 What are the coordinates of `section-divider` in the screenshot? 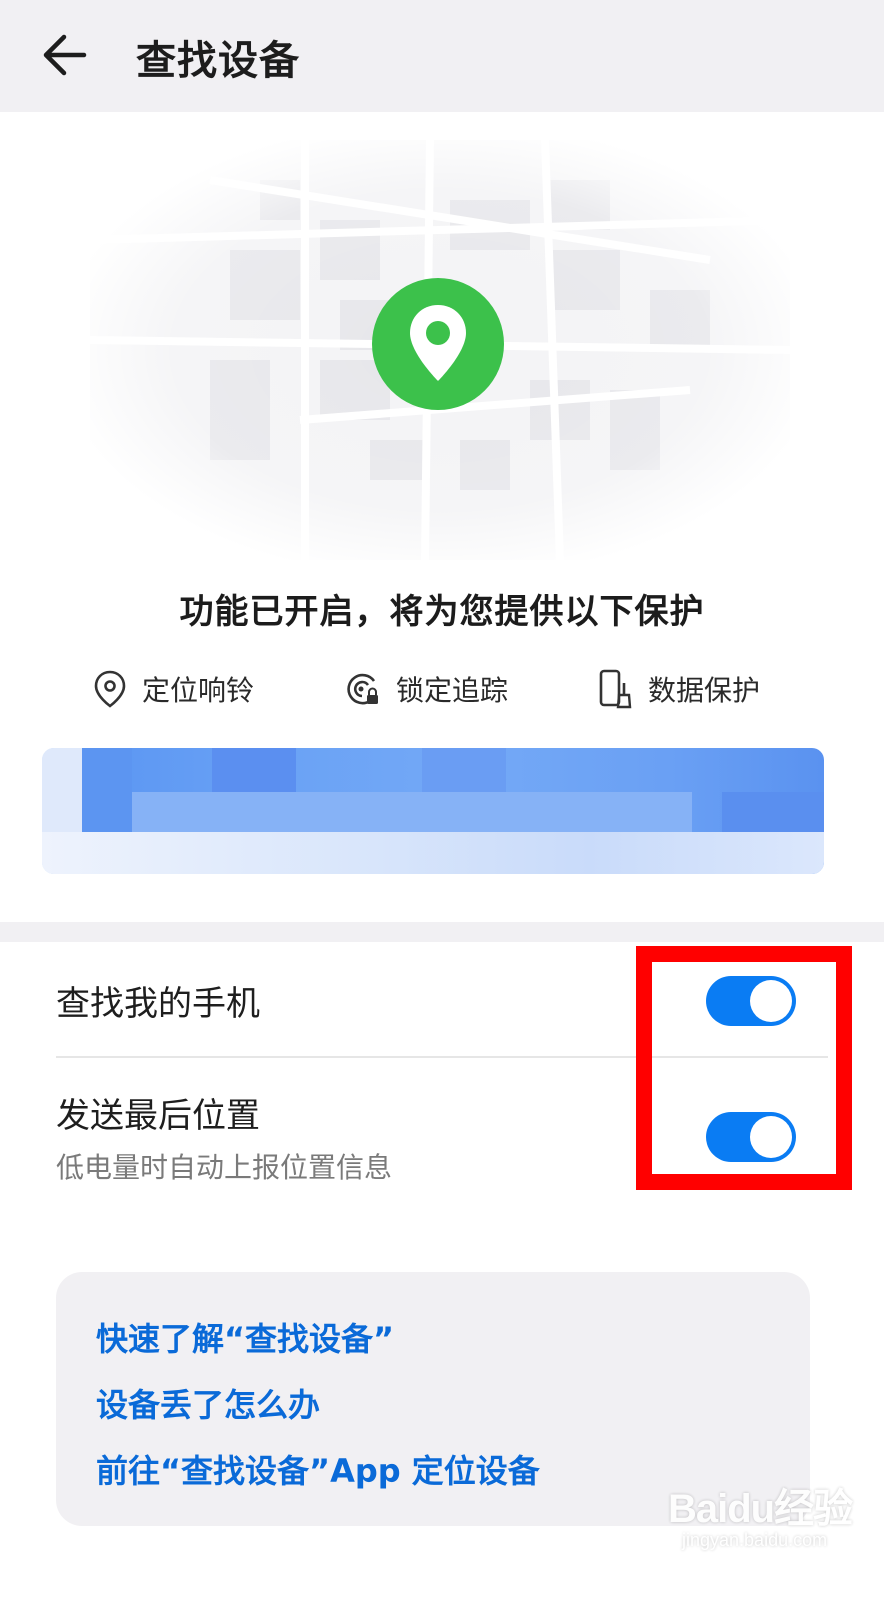 It's located at (442, 932).